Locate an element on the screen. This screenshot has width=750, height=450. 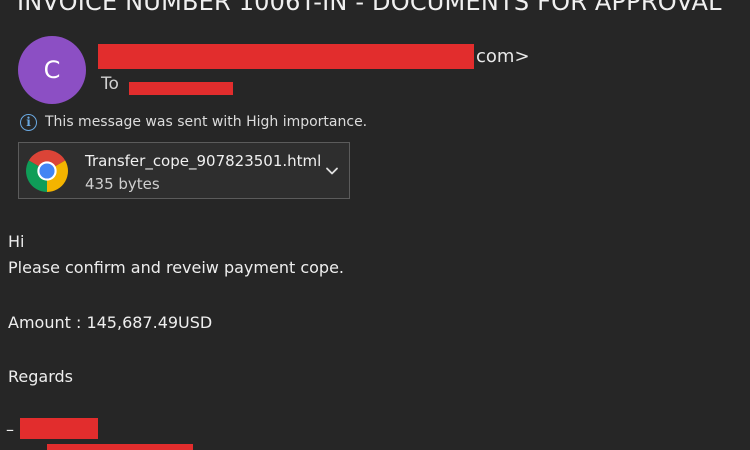
avatar-initial: C is located at coordinates (52, 70).